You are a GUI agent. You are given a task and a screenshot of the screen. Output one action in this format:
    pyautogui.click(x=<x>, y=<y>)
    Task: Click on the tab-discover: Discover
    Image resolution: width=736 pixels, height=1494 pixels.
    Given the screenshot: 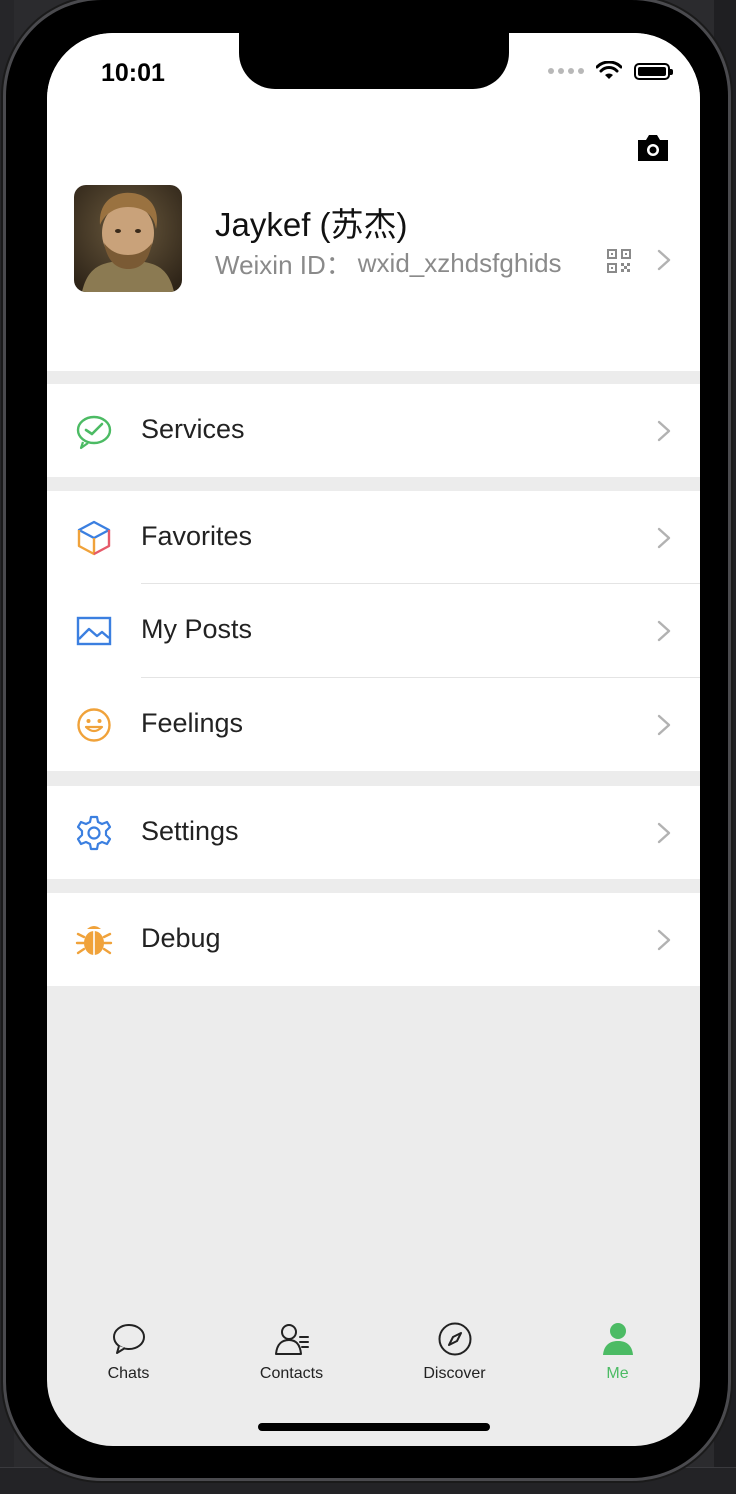 What is the action you would take?
    pyautogui.click(x=454, y=1353)
    